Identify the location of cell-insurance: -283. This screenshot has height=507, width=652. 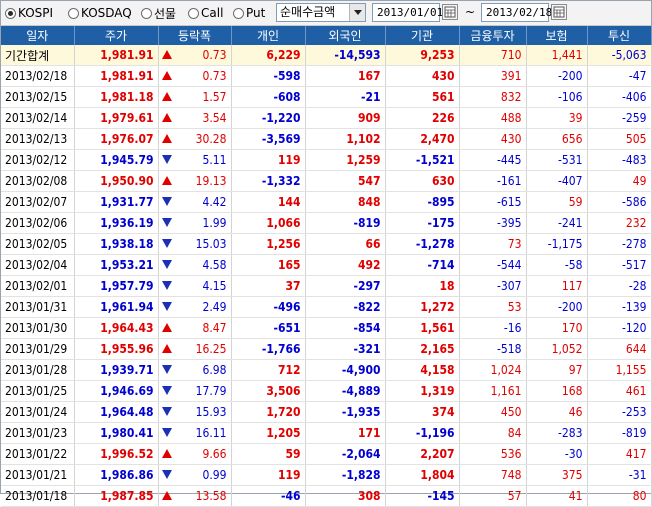
(557, 433).